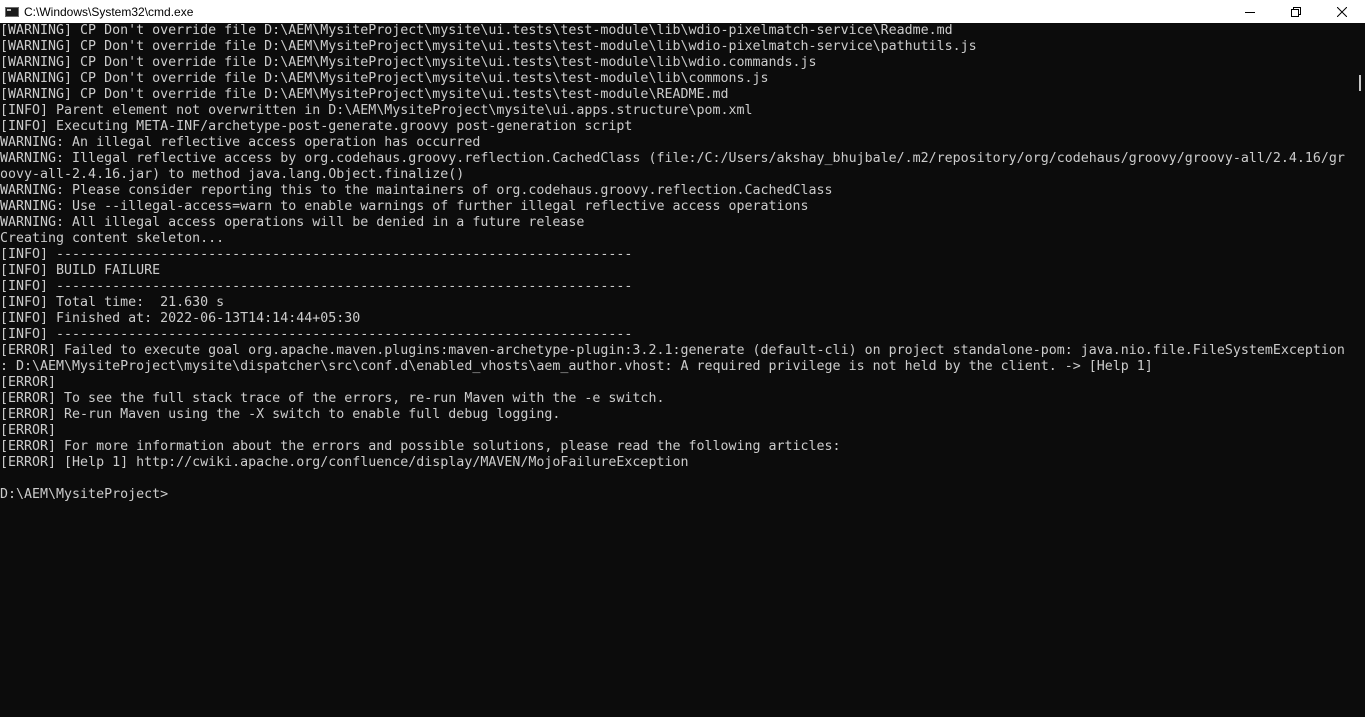 The height and width of the screenshot is (717, 1365). I want to click on console-line: D:\AEM\MysiteProject>, so click(84, 494).